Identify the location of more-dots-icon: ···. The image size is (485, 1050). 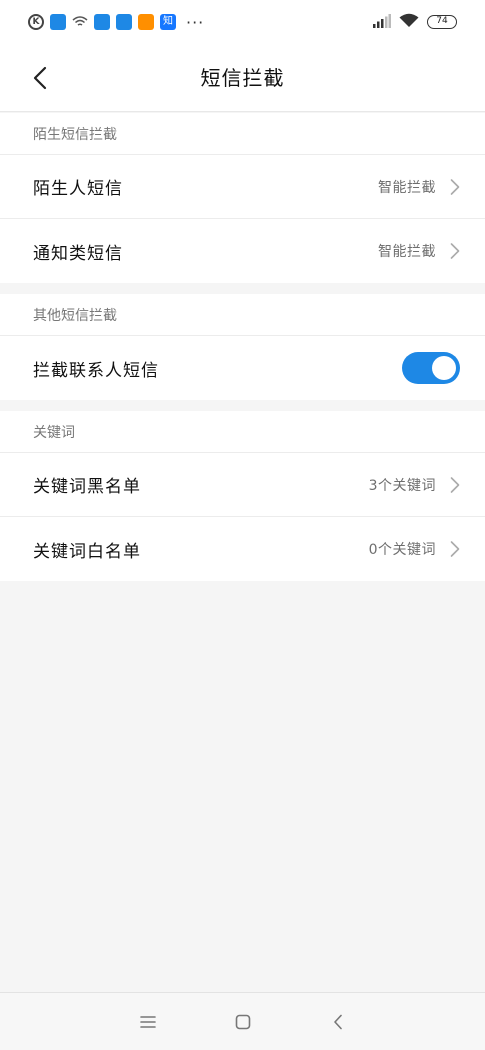
(195, 22).